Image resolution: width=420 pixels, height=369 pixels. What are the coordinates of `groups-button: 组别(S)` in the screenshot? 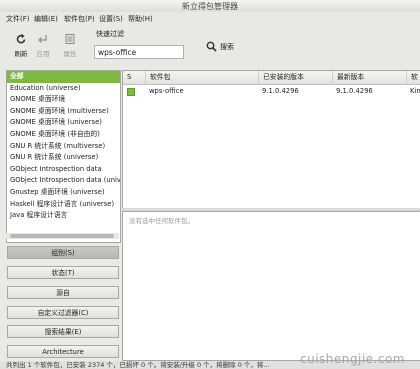 It's located at (63, 252).